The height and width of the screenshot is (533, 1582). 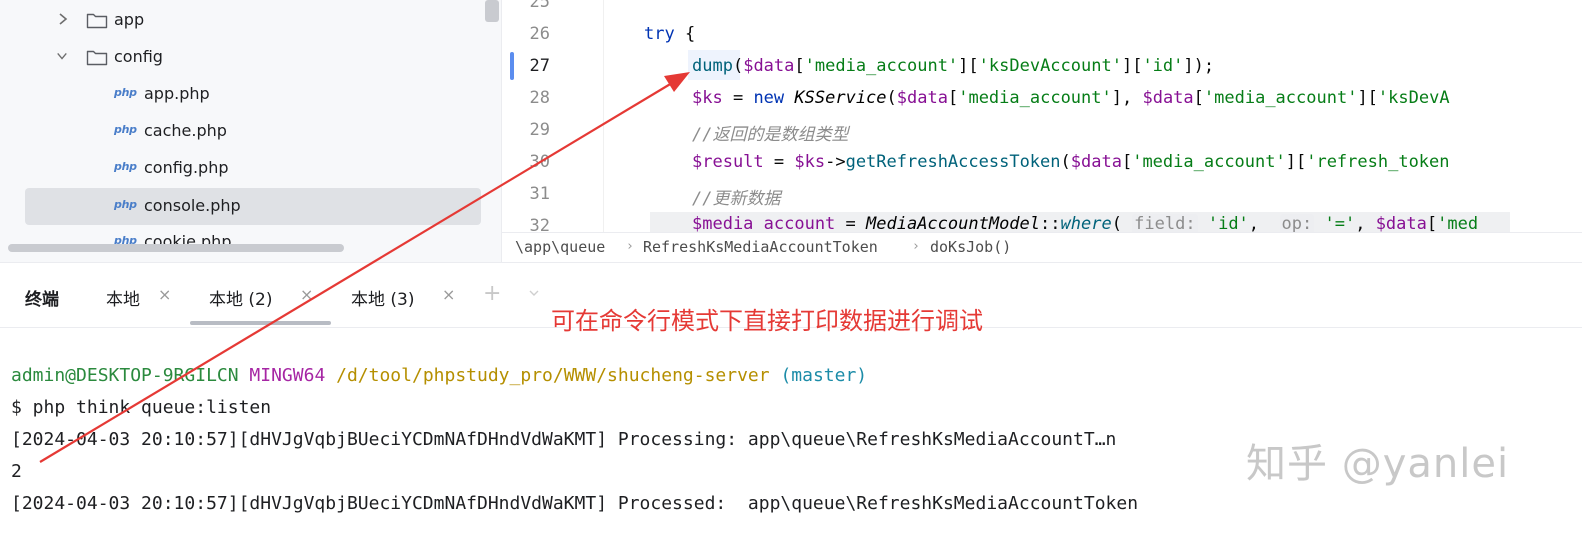 I want to click on terminal-title: 终端, so click(x=42, y=300).